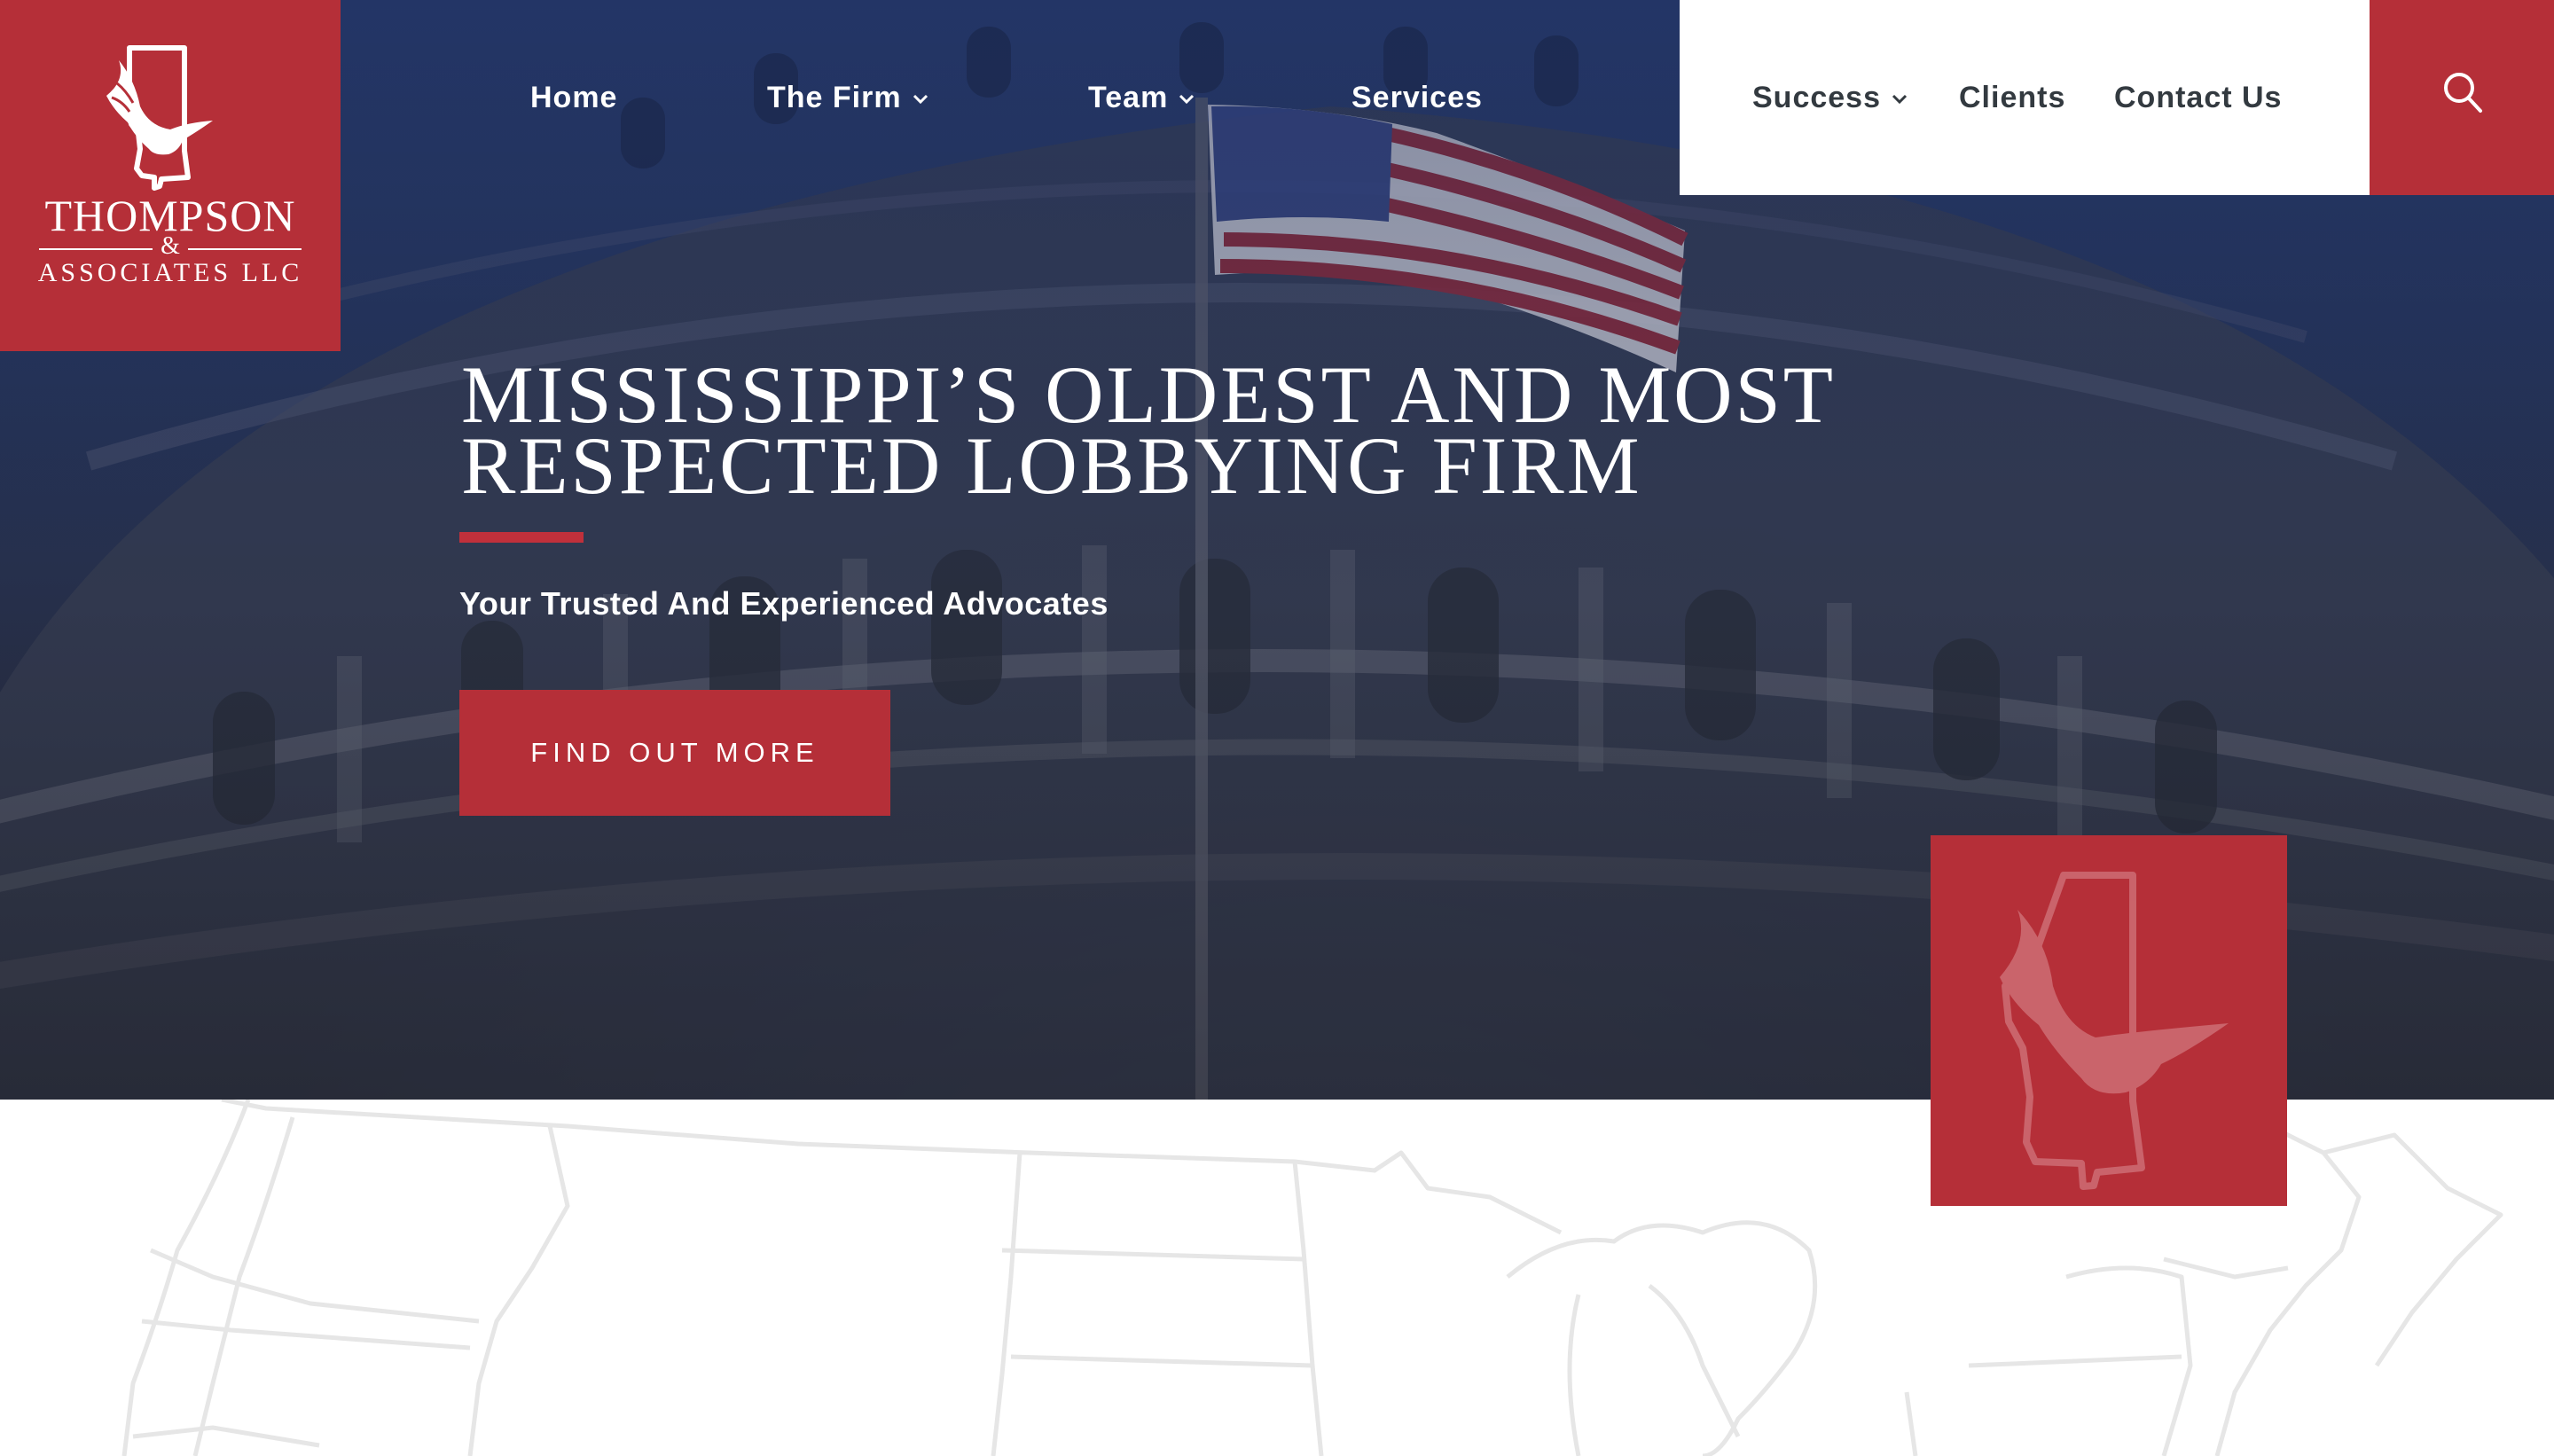  What do you see at coordinates (674, 753) in the screenshot?
I see `find-out-more-button: FIND OUT MORE` at bounding box center [674, 753].